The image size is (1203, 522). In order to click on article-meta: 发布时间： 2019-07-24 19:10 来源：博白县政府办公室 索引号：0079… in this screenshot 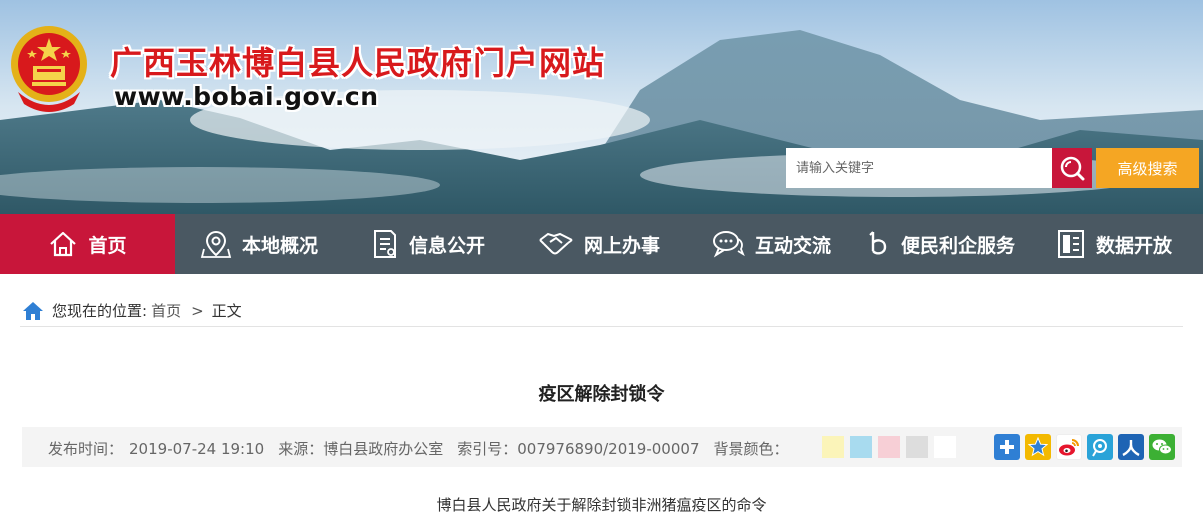, I will do `click(425, 448)`.